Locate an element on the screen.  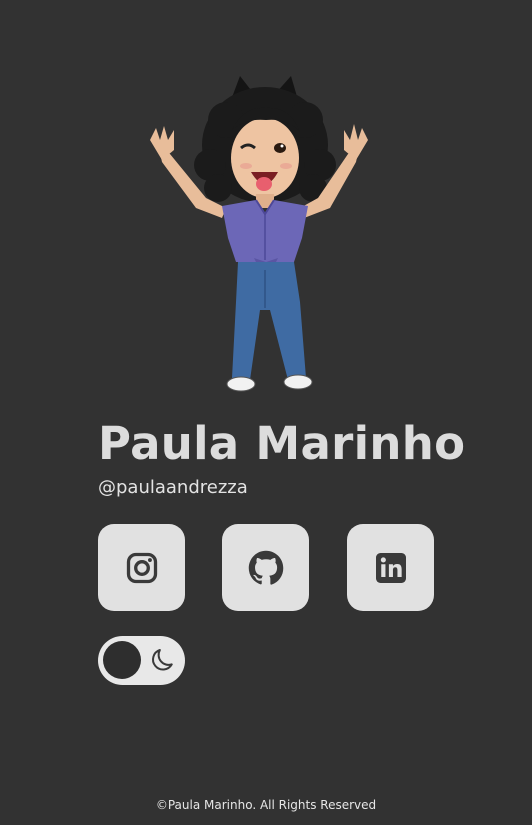
instagram-icon is located at coordinates (141, 567).